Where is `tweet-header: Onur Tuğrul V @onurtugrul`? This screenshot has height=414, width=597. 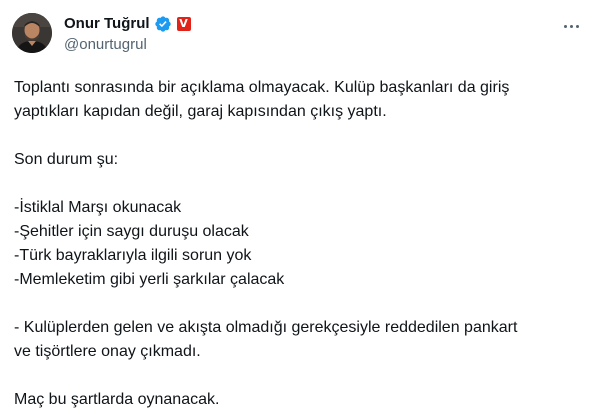 tweet-header: Onur Tuğrul V @onurtugrul is located at coordinates (127, 34).